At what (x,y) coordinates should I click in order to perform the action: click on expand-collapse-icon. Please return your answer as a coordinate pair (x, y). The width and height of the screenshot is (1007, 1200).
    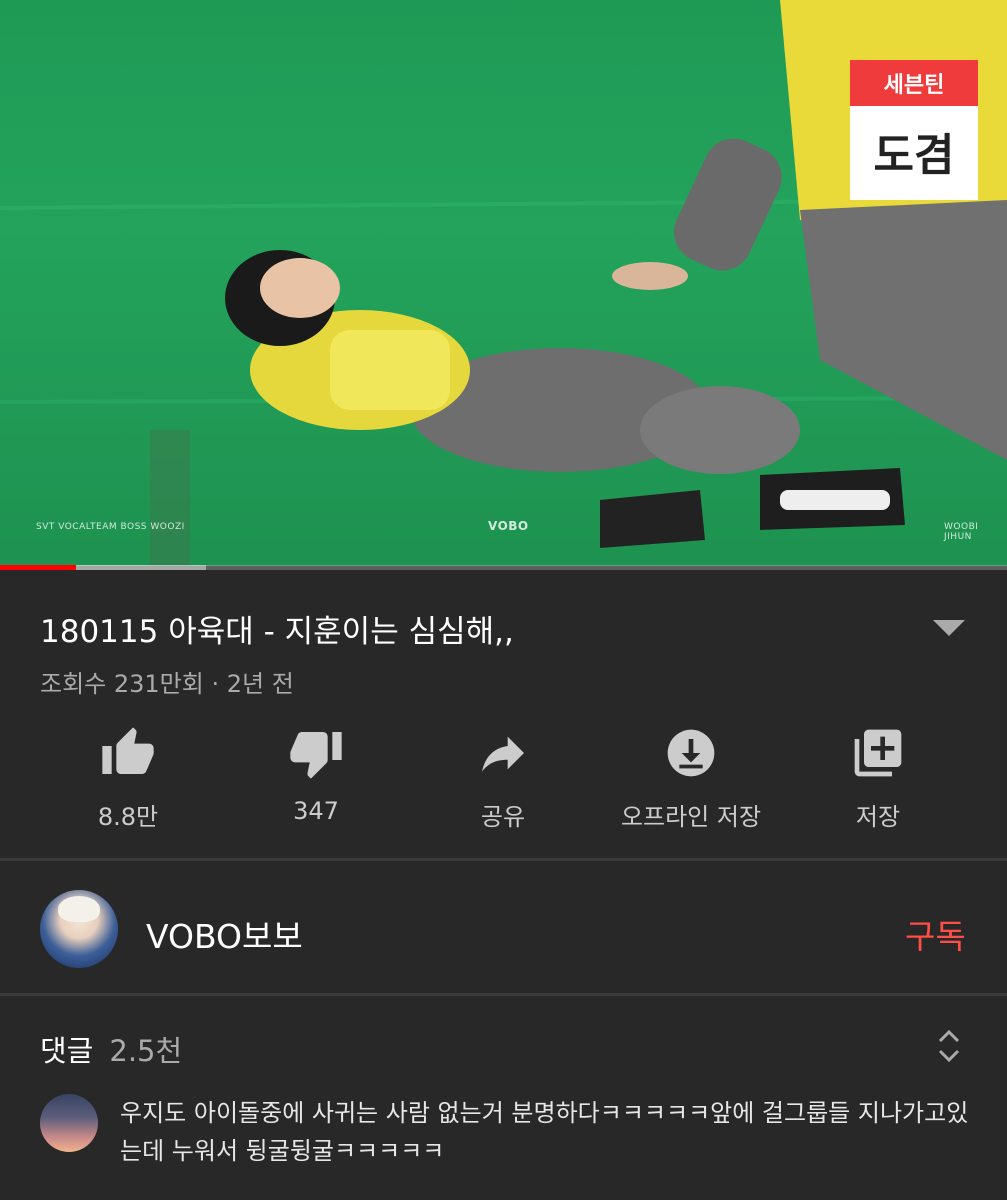
    Looking at the image, I should click on (949, 1046).